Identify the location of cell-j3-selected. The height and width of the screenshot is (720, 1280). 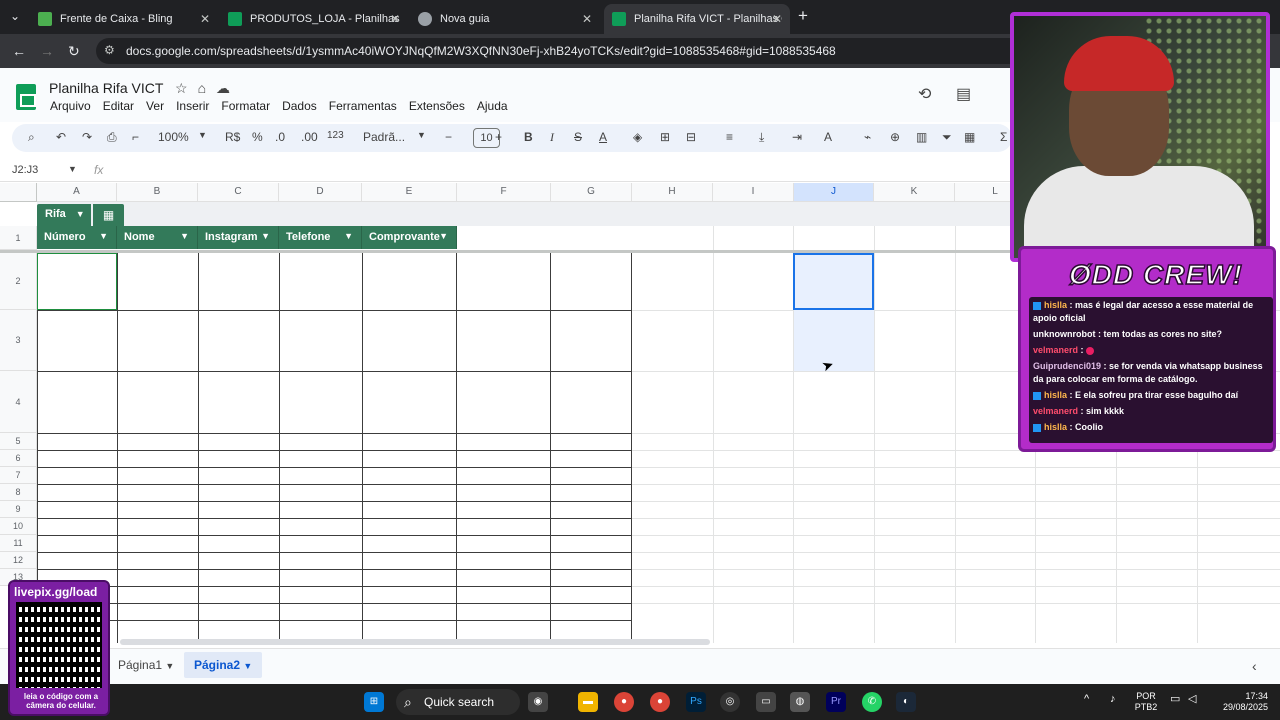
(834, 340).